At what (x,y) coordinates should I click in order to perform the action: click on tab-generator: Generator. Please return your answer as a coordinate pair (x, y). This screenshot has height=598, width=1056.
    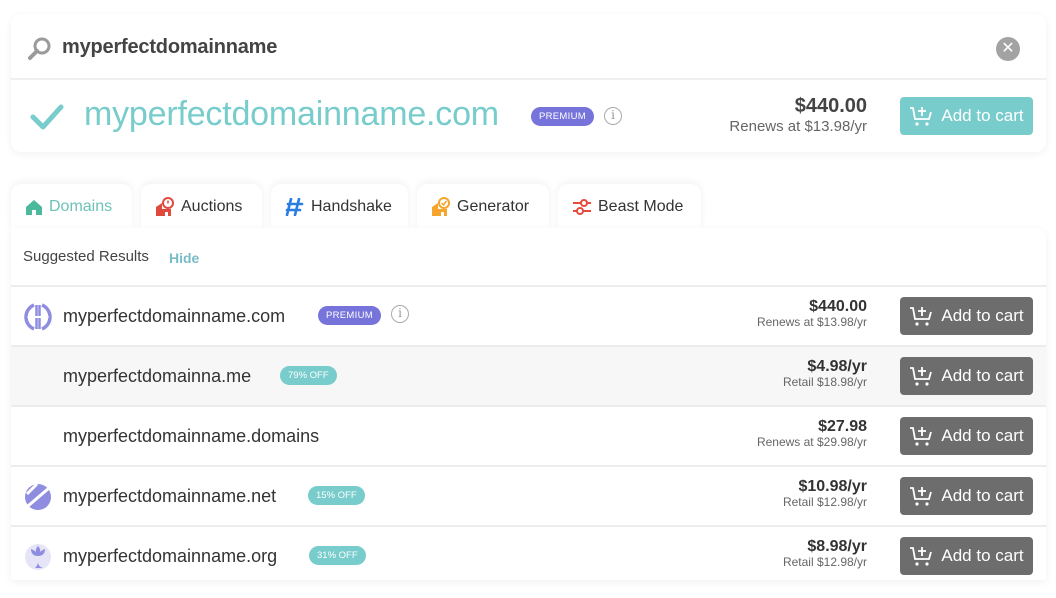
    Looking at the image, I should click on (483, 207).